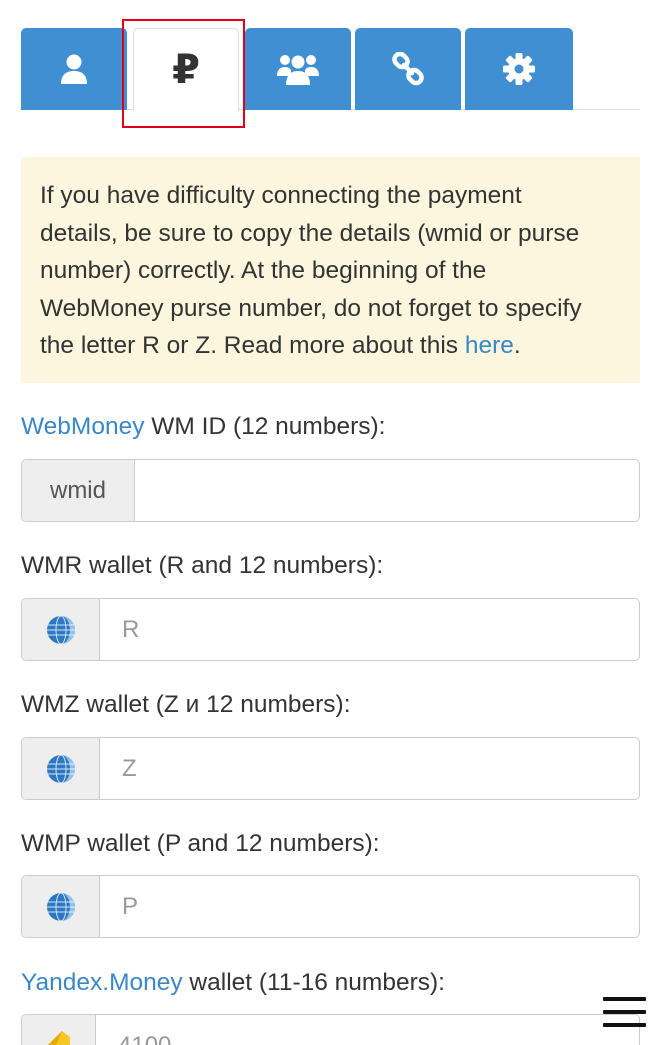 The width and height of the screenshot is (663, 1045). I want to click on wmid-input-group: wmid, so click(330, 490).